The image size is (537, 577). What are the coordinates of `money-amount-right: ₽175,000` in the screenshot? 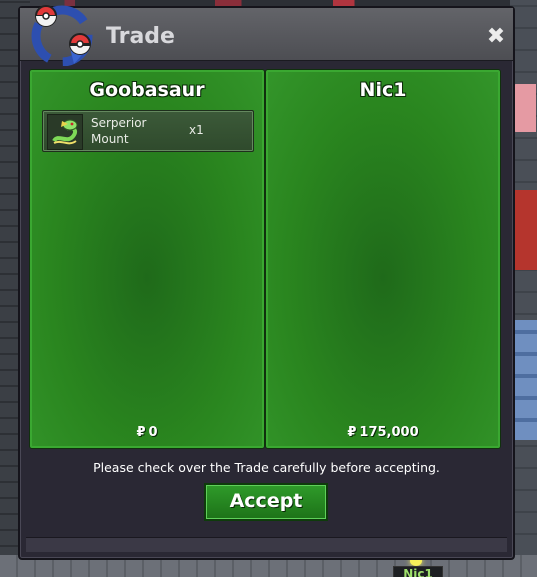 It's located at (383, 432).